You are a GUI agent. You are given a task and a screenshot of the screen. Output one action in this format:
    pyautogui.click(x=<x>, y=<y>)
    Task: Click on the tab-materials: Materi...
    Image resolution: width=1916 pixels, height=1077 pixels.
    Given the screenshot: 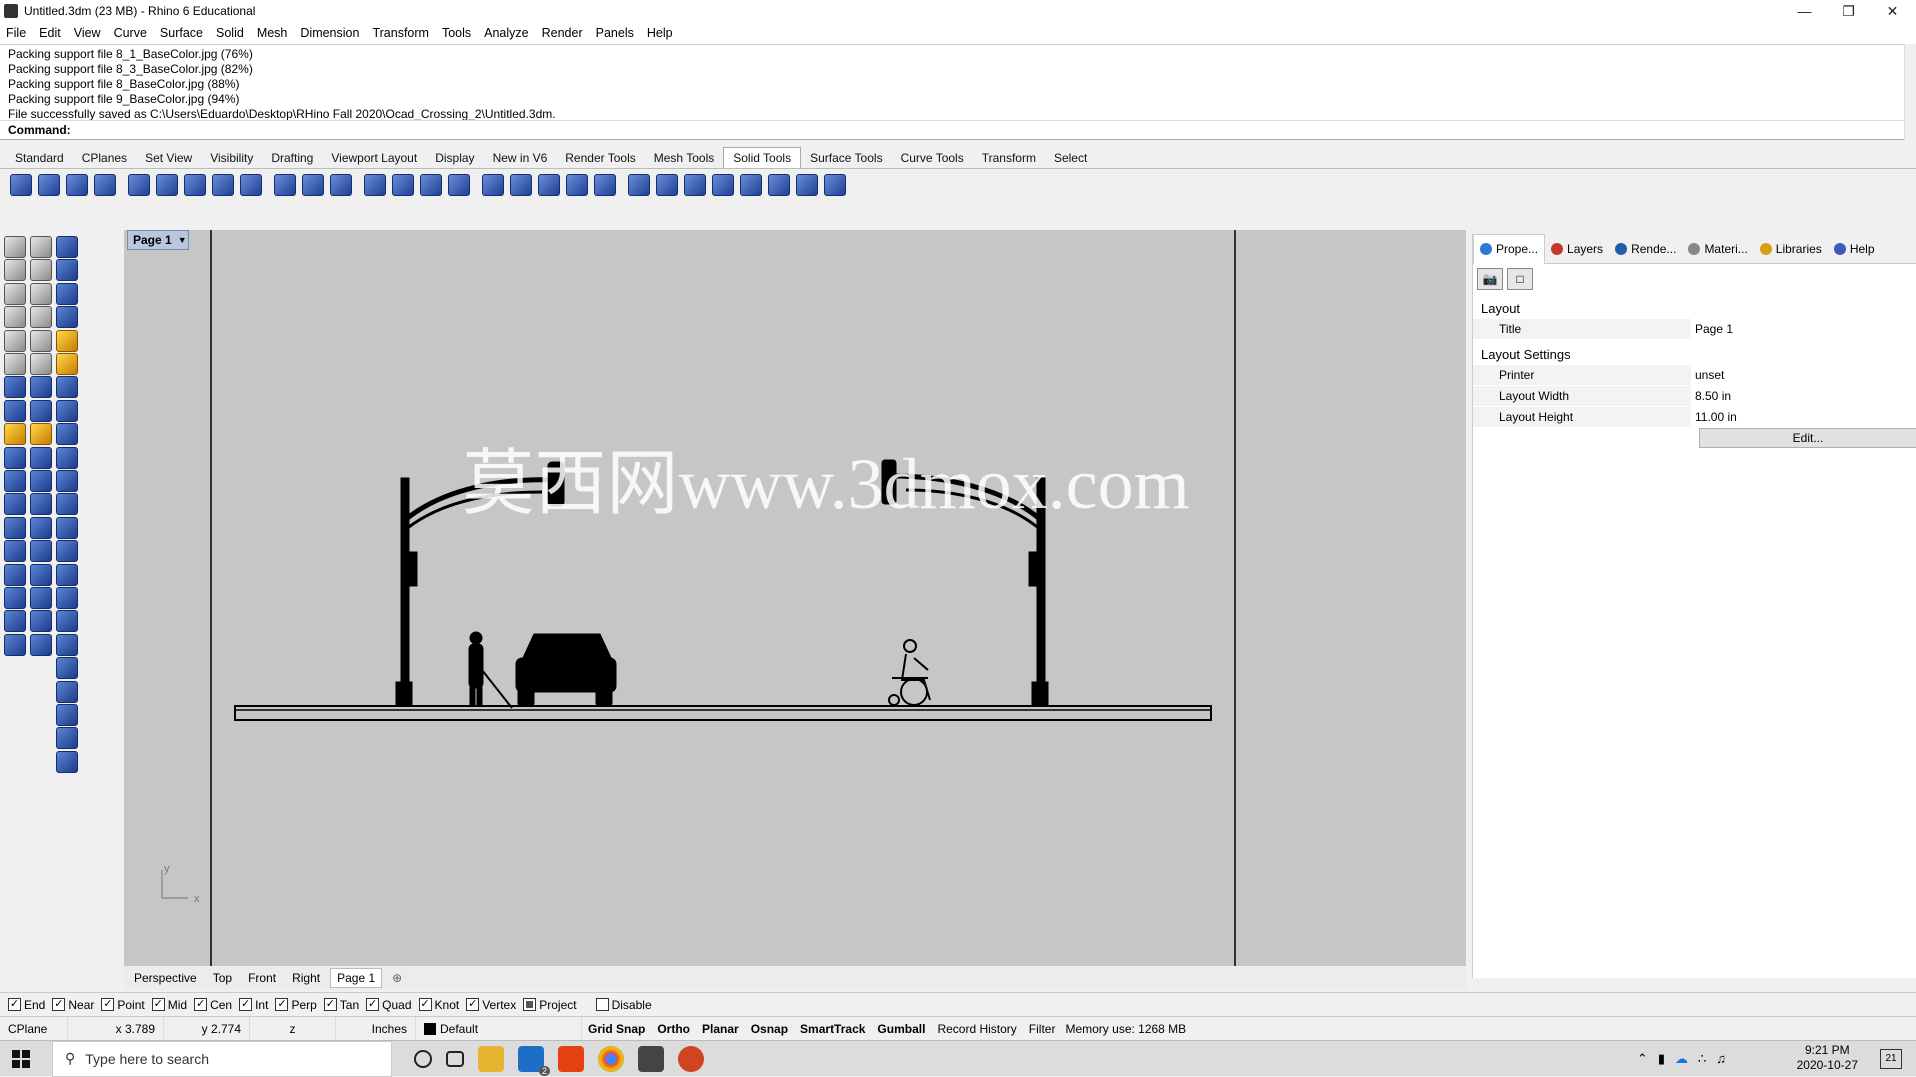 What is the action you would take?
    pyautogui.click(x=1717, y=249)
    